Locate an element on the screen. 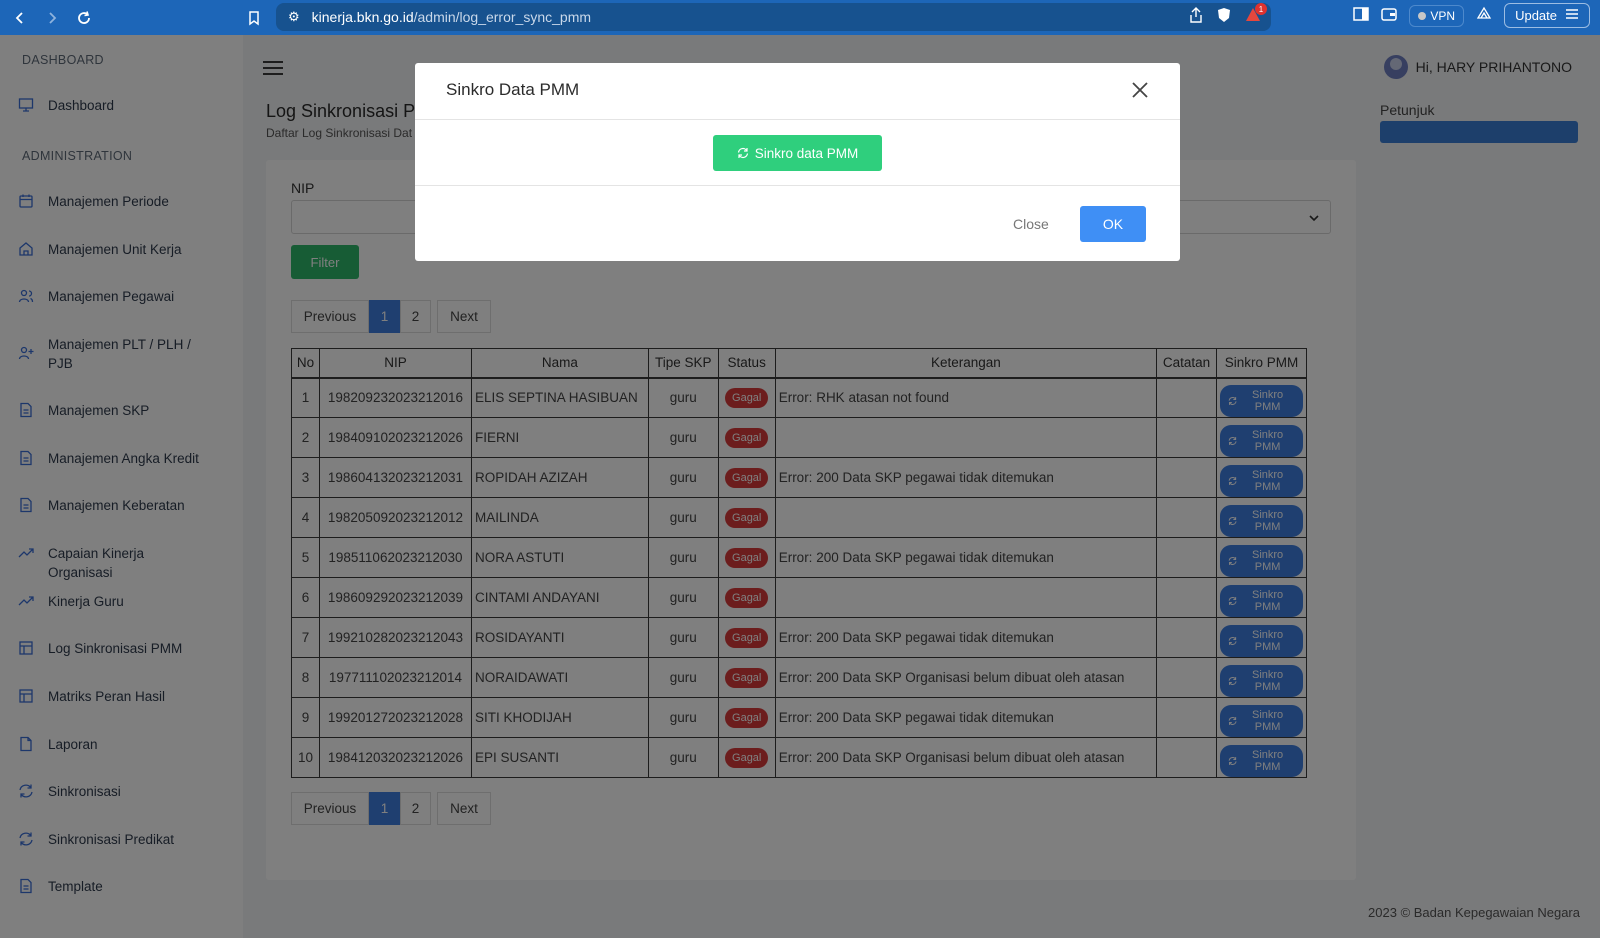 Image resolution: width=1600 pixels, height=938 pixels. url-host: kinerja.bkn.go.id is located at coordinates (362, 17).